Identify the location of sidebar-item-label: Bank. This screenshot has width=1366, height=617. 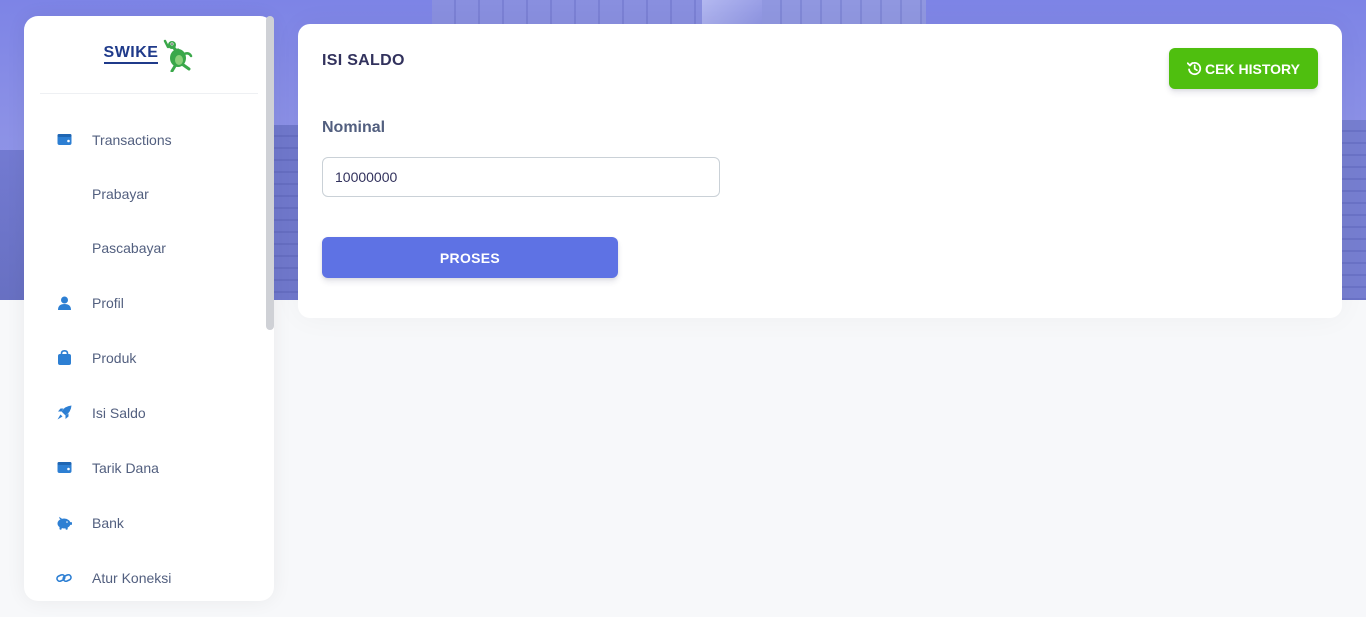
(108, 522).